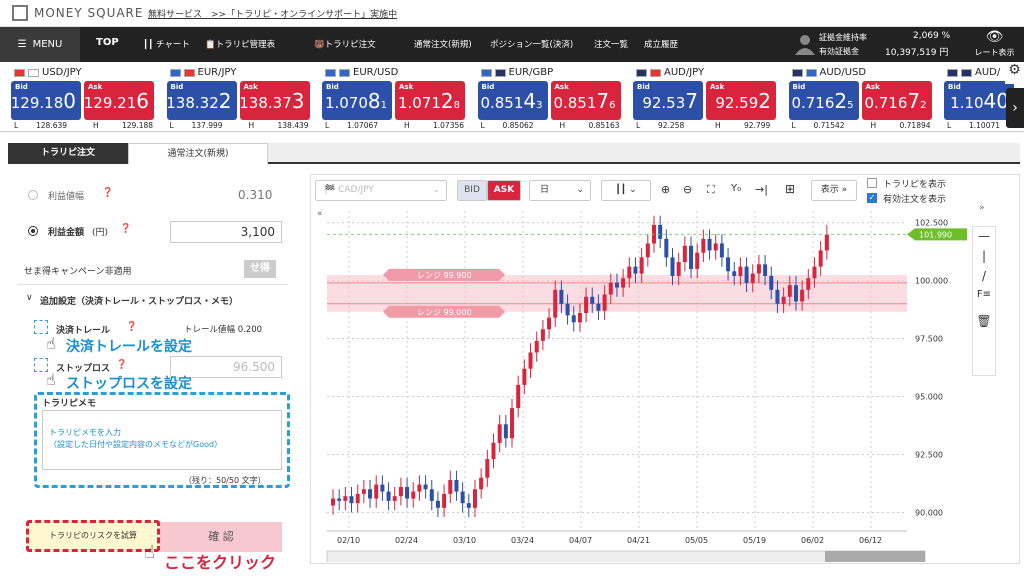  What do you see at coordinates (872, 183) in the screenshot?
I see `show-trarepi-checkbox` at bounding box center [872, 183].